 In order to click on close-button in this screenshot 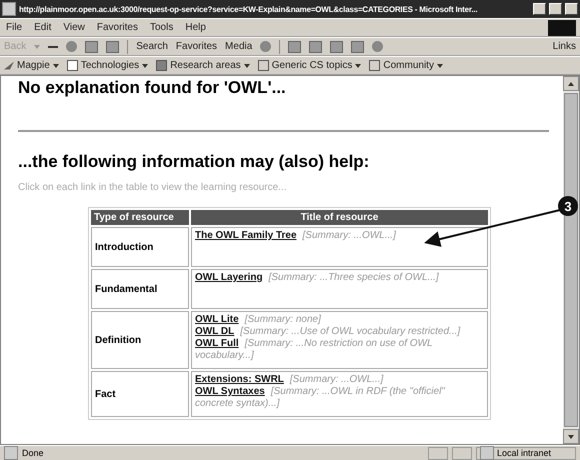, I will do `click(571, 9)`.